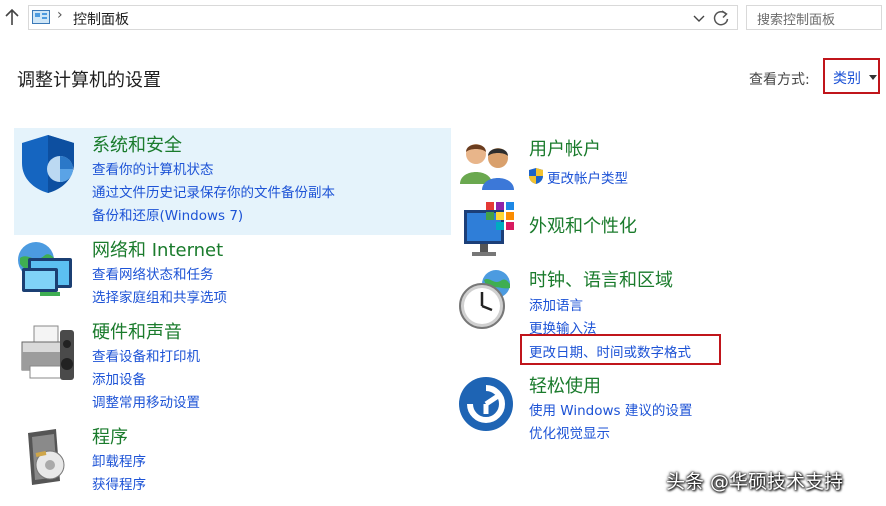  I want to click on refresh-icon, so click(721, 18).